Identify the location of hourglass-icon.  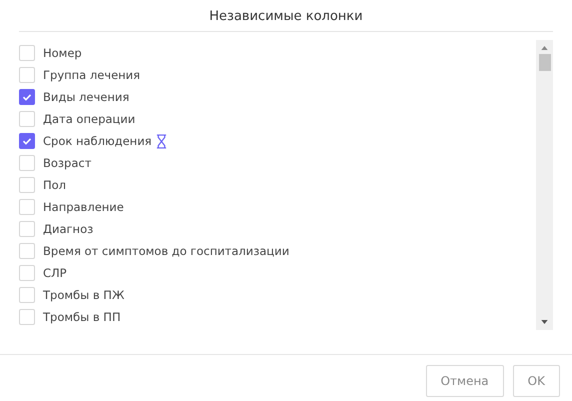
(161, 141).